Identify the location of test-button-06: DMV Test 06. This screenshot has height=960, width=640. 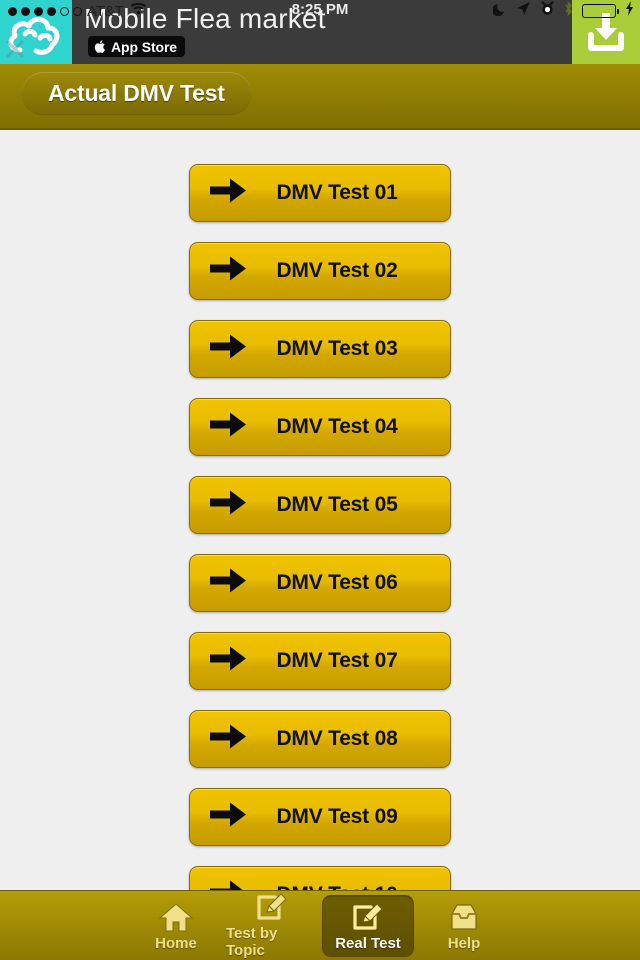
(320, 583).